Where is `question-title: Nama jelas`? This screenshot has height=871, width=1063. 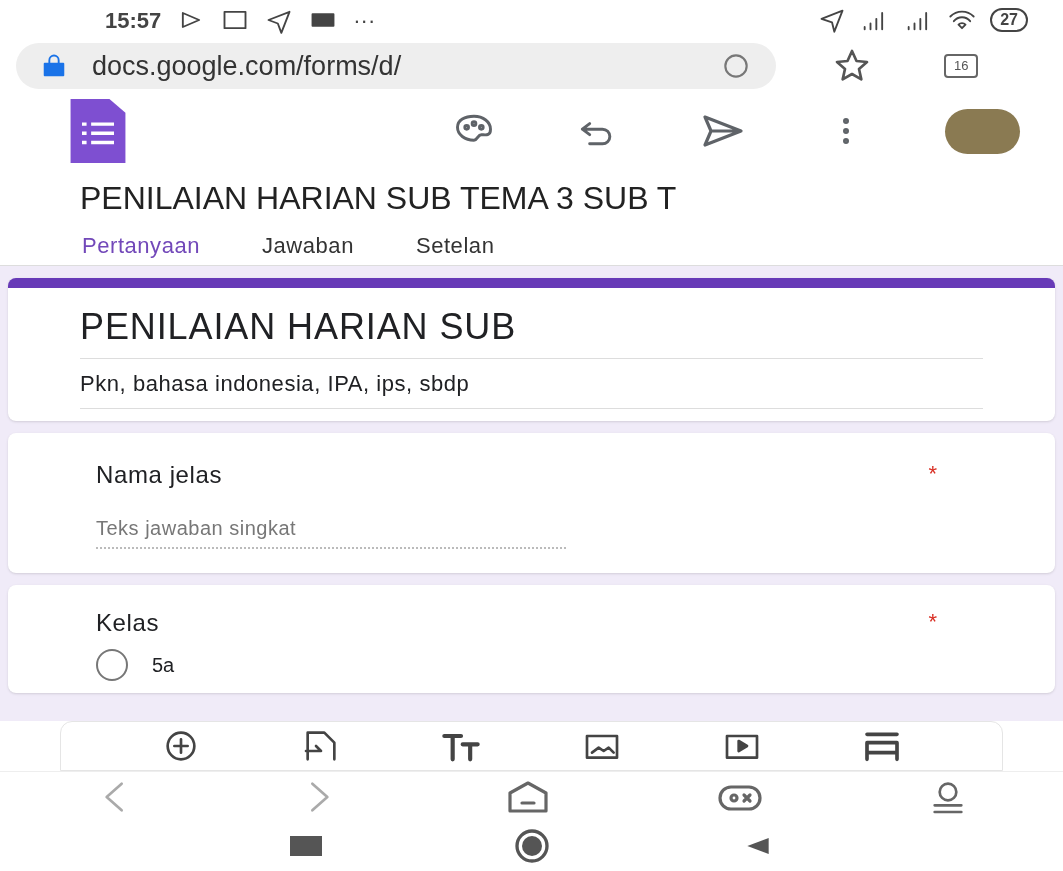 question-title: Nama jelas is located at coordinates (159, 475).